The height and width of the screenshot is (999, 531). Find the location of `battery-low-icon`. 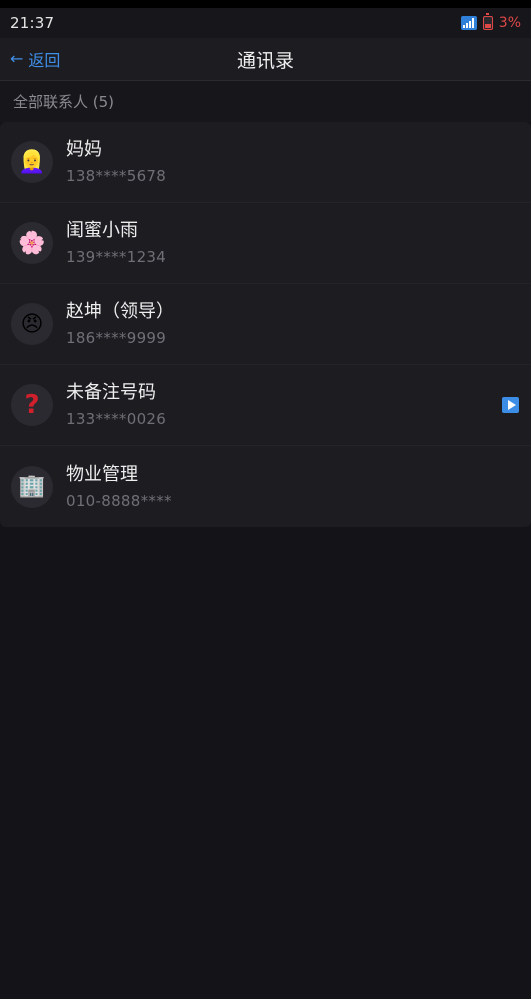

battery-low-icon is located at coordinates (487, 21).